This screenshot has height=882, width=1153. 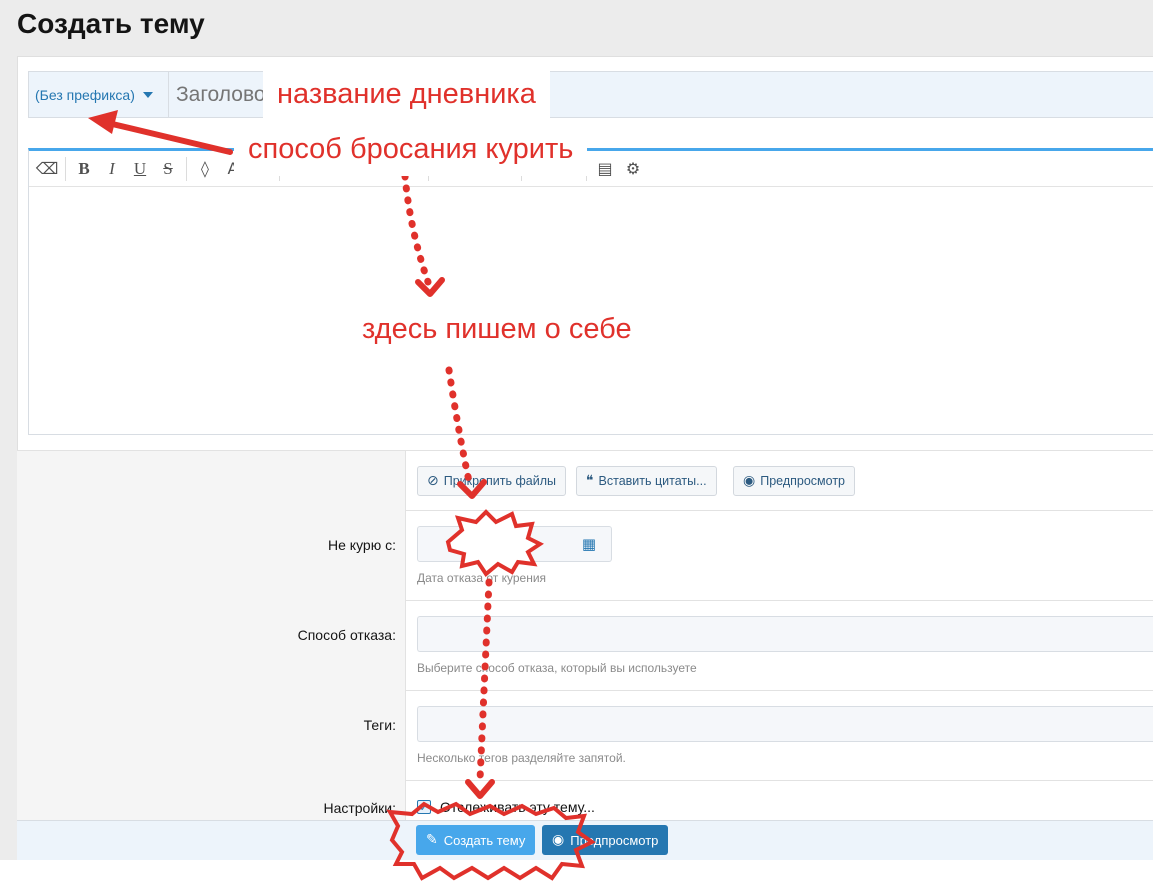 What do you see at coordinates (576, 871) in the screenshot?
I see `page-bottom` at bounding box center [576, 871].